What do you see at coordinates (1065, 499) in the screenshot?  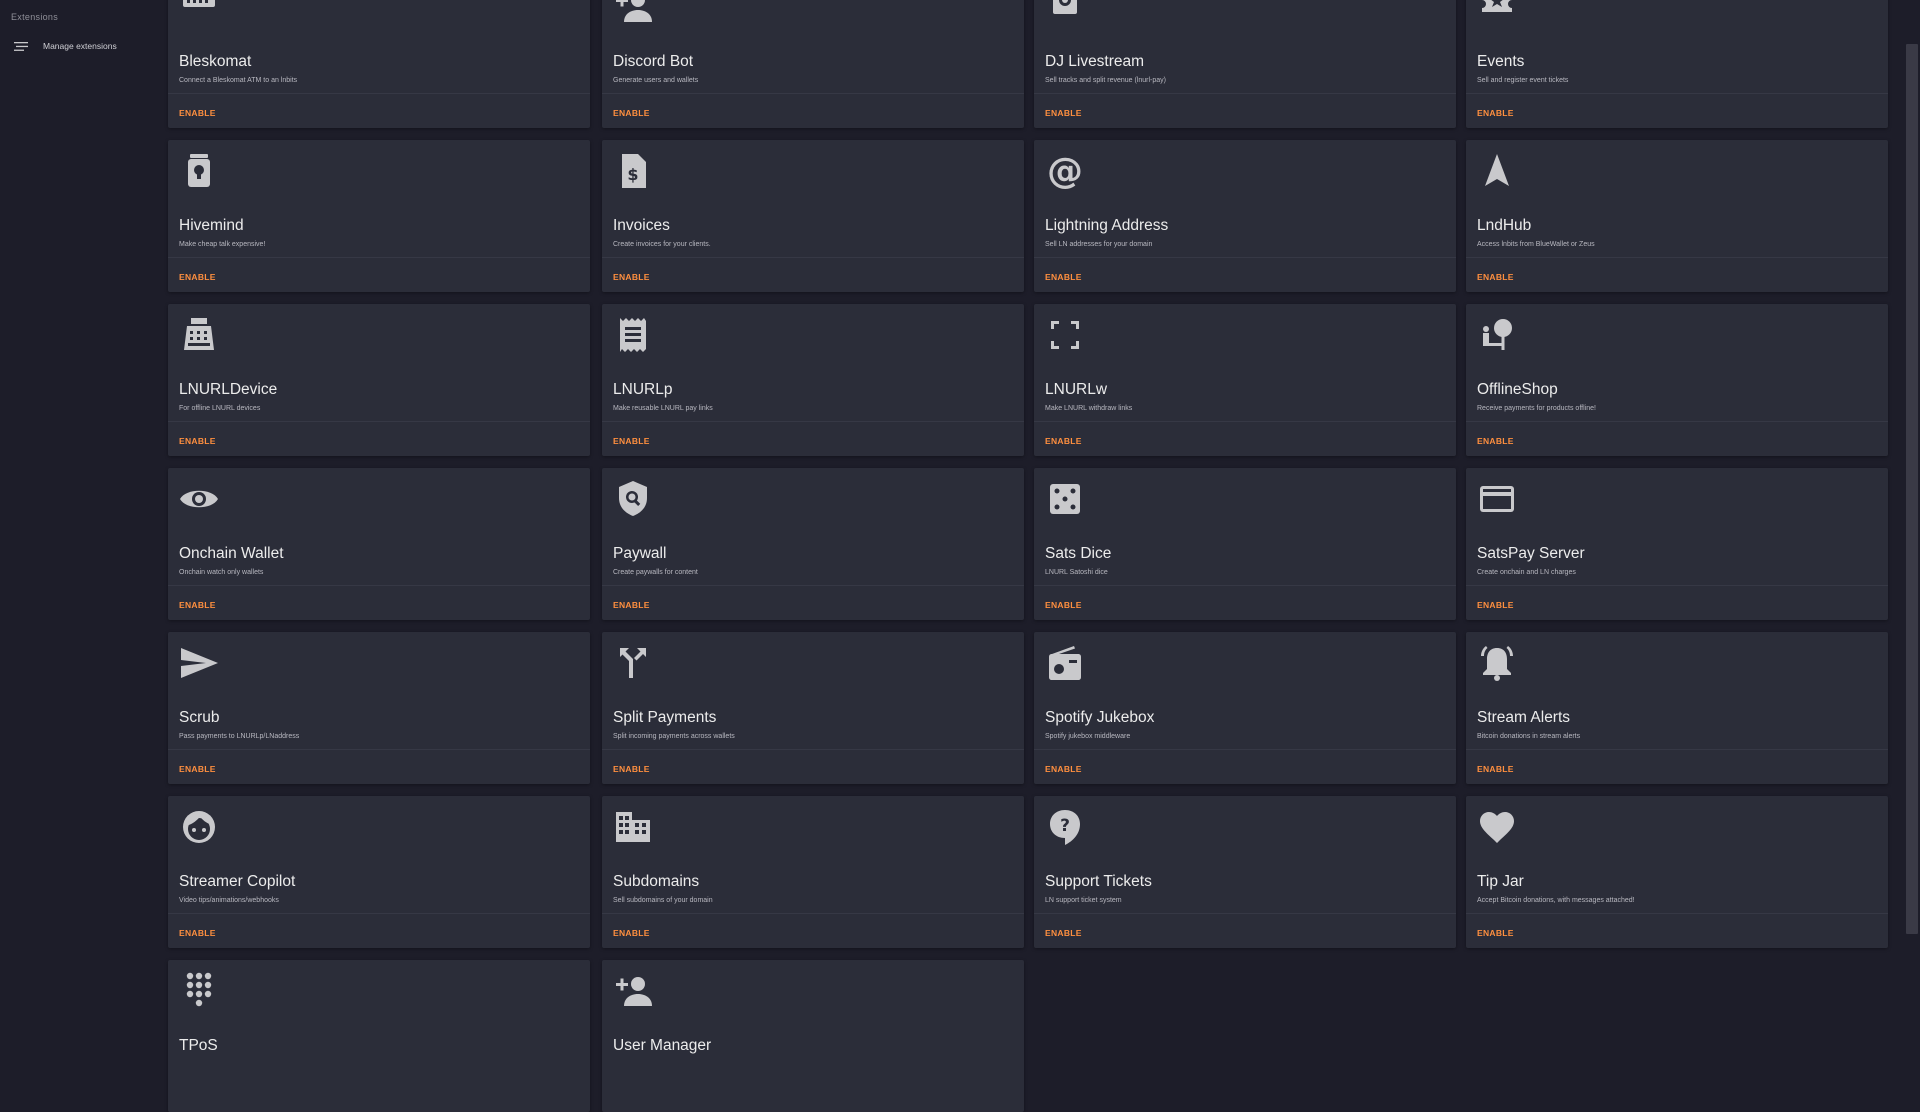 I see `dice-icon` at bounding box center [1065, 499].